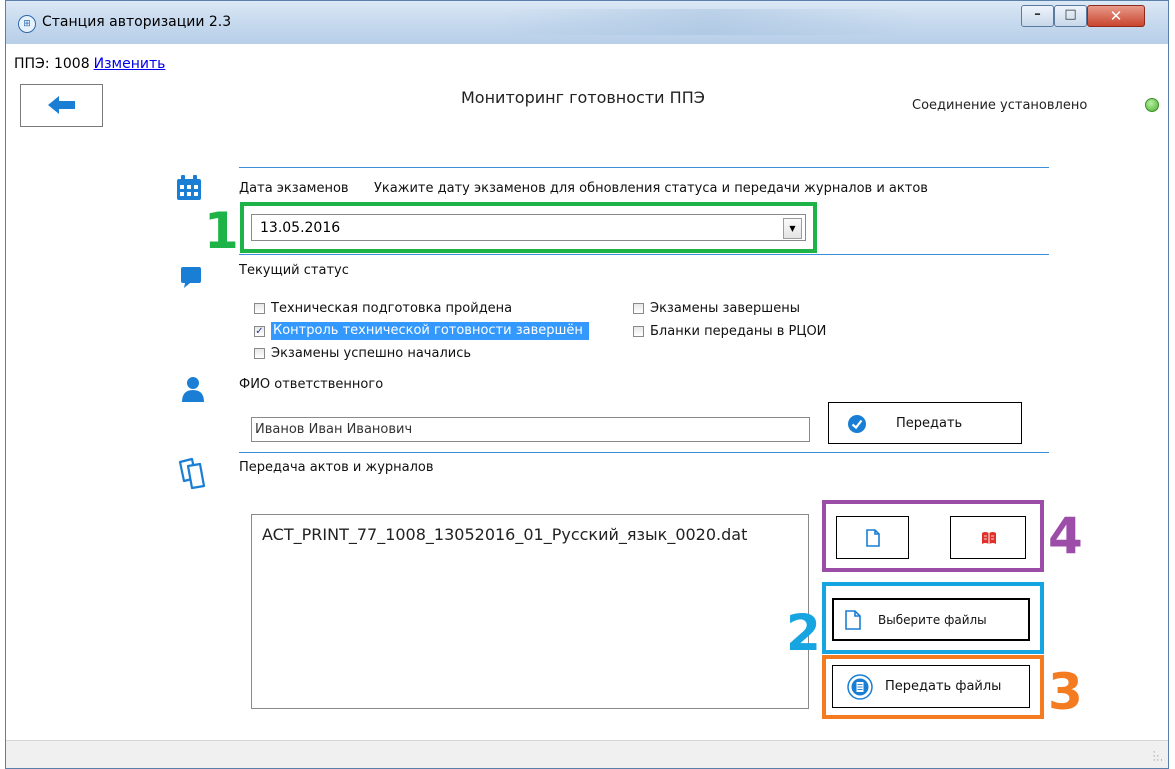 The height and width of the screenshot is (769, 1175). What do you see at coordinates (1158, 757) in the screenshot?
I see `resize-grip-icon: · · · · · ·` at bounding box center [1158, 757].